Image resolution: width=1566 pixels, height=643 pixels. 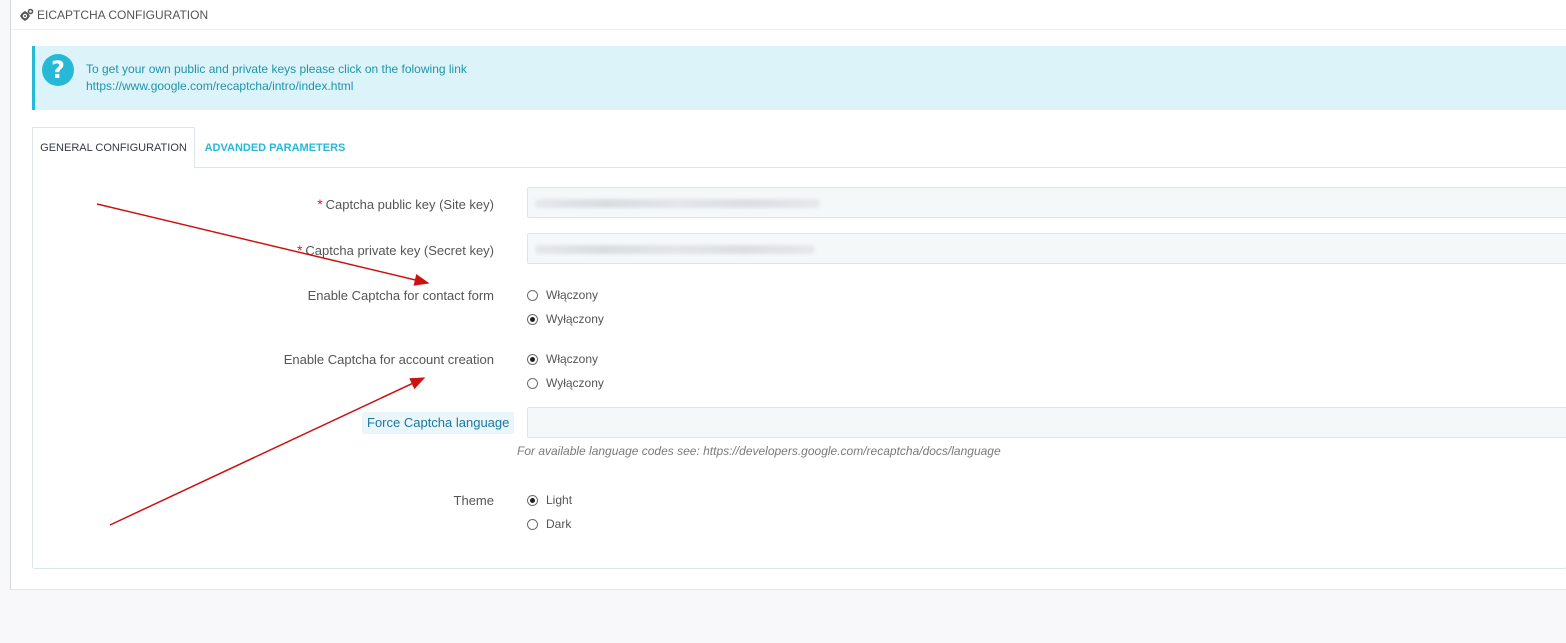 I want to click on account-creation-label: Enable Captcha for account creation, so click(x=388, y=359).